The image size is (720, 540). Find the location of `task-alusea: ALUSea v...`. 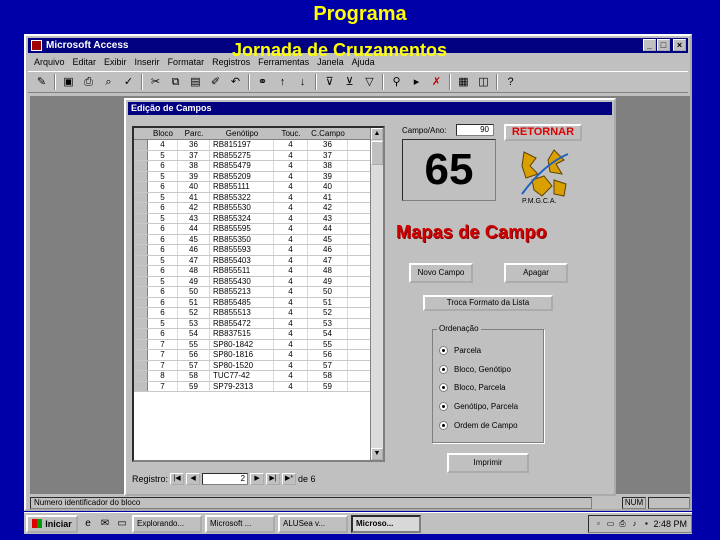

task-alusea: ALUSea v... is located at coordinates (313, 523).